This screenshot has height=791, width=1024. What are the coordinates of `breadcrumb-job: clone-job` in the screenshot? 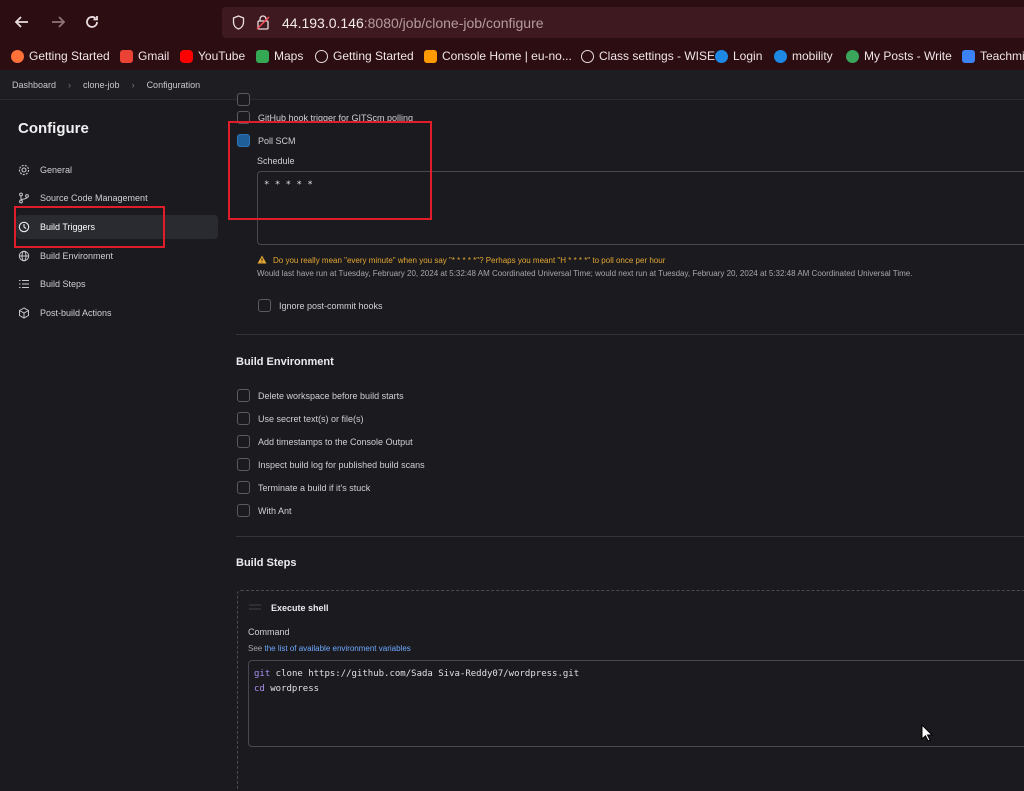 It's located at (101, 85).